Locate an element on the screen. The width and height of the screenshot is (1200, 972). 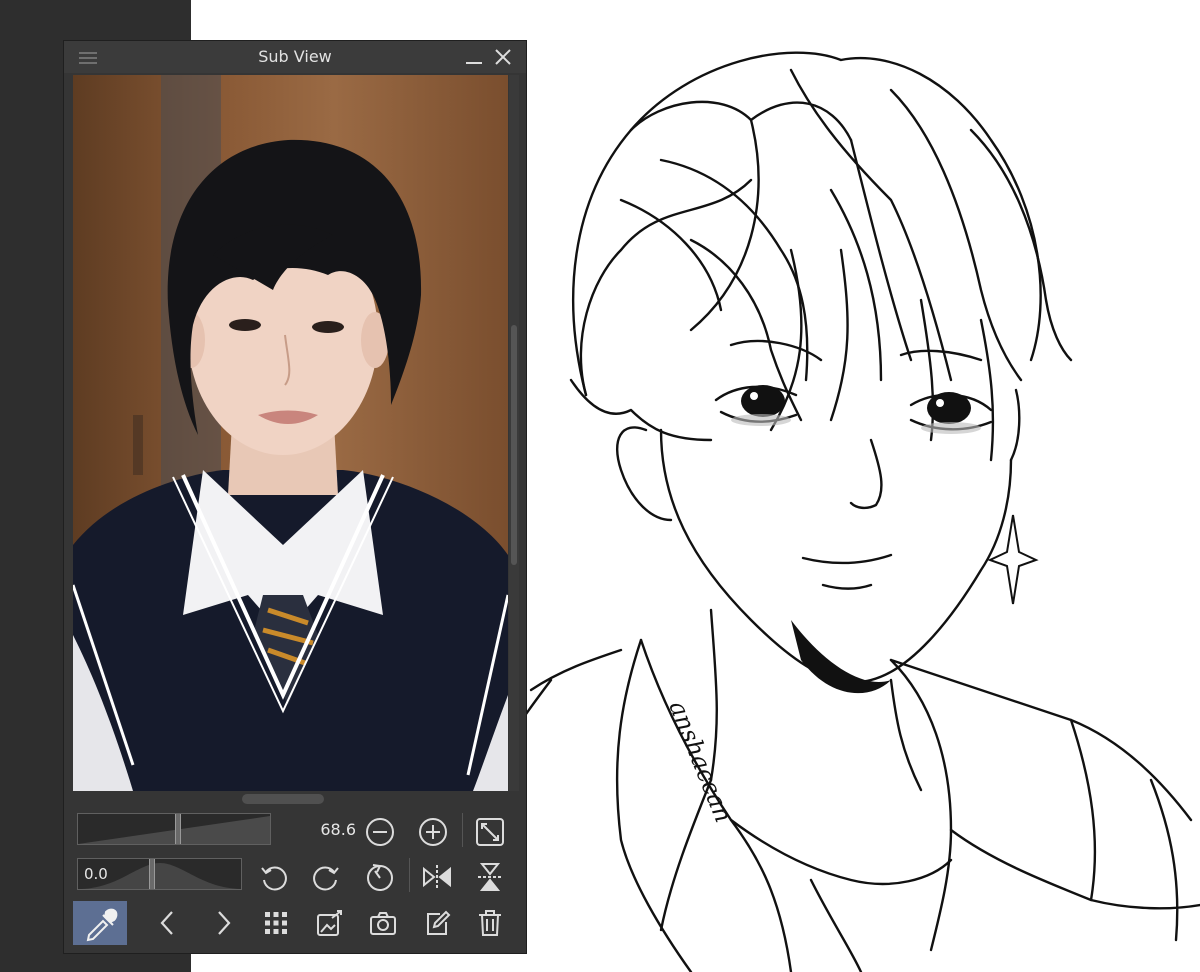
eyedropper-icon is located at coordinates (102, 925).